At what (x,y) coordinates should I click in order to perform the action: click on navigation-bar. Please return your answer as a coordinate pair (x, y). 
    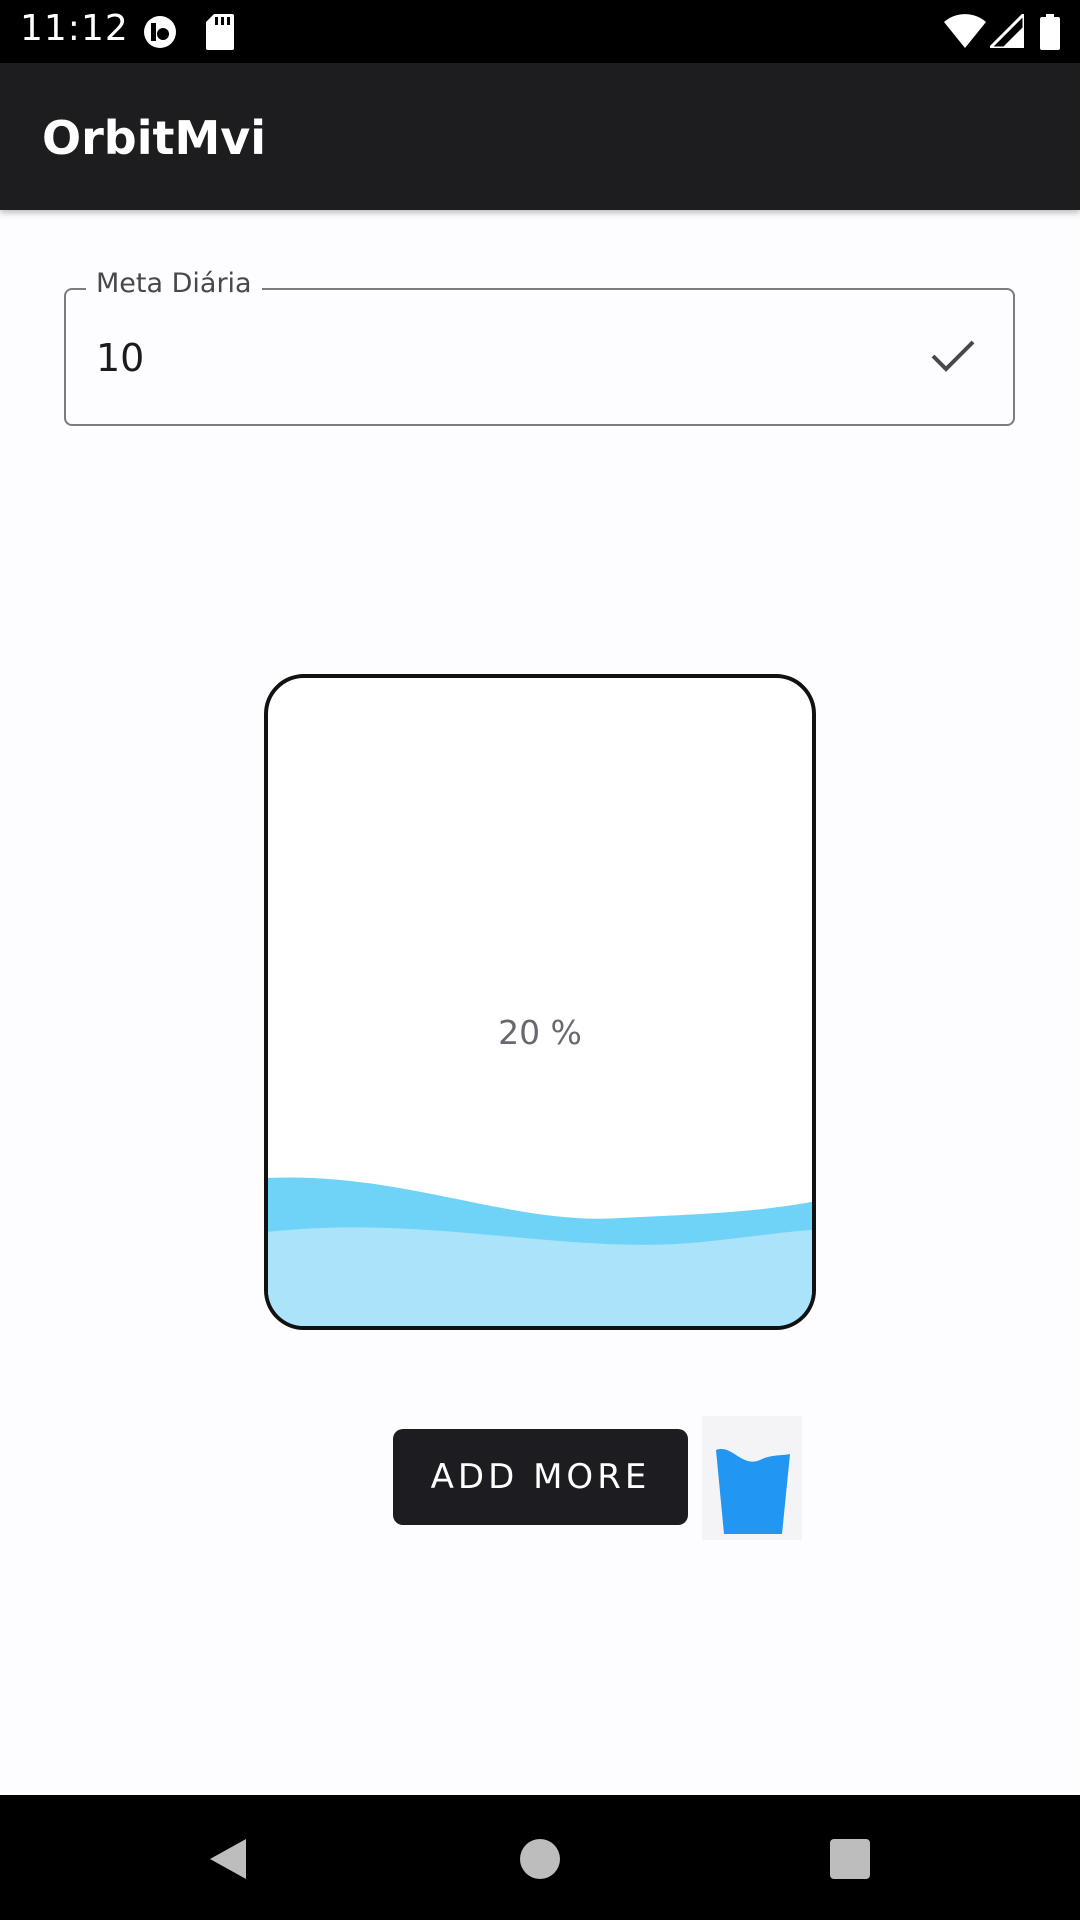
    Looking at the image, I should click on (540, 1857).